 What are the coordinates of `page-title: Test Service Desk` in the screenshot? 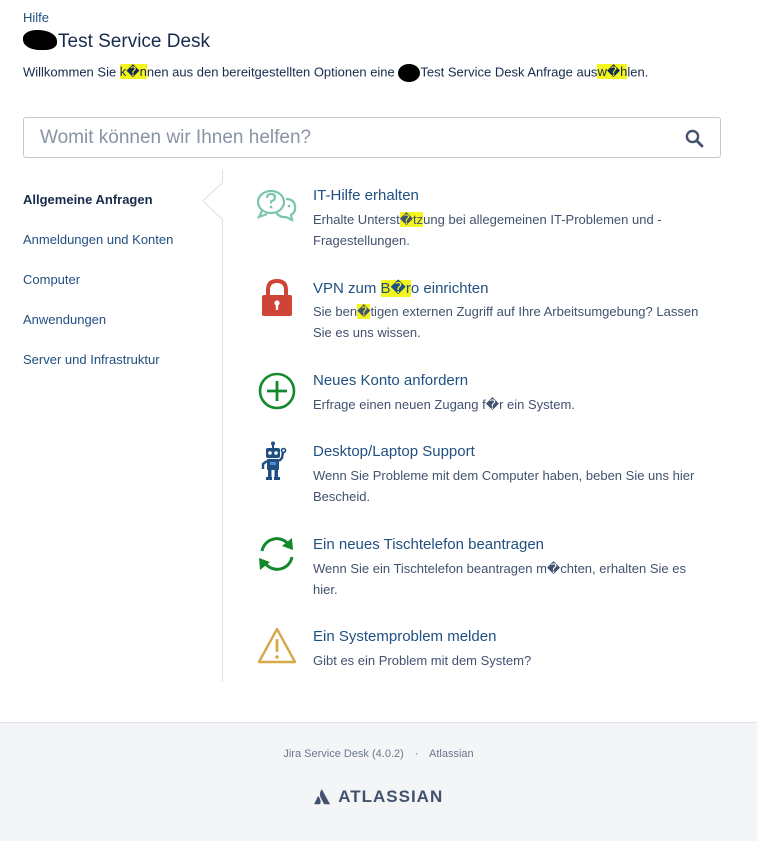 It's located at (117, 41).